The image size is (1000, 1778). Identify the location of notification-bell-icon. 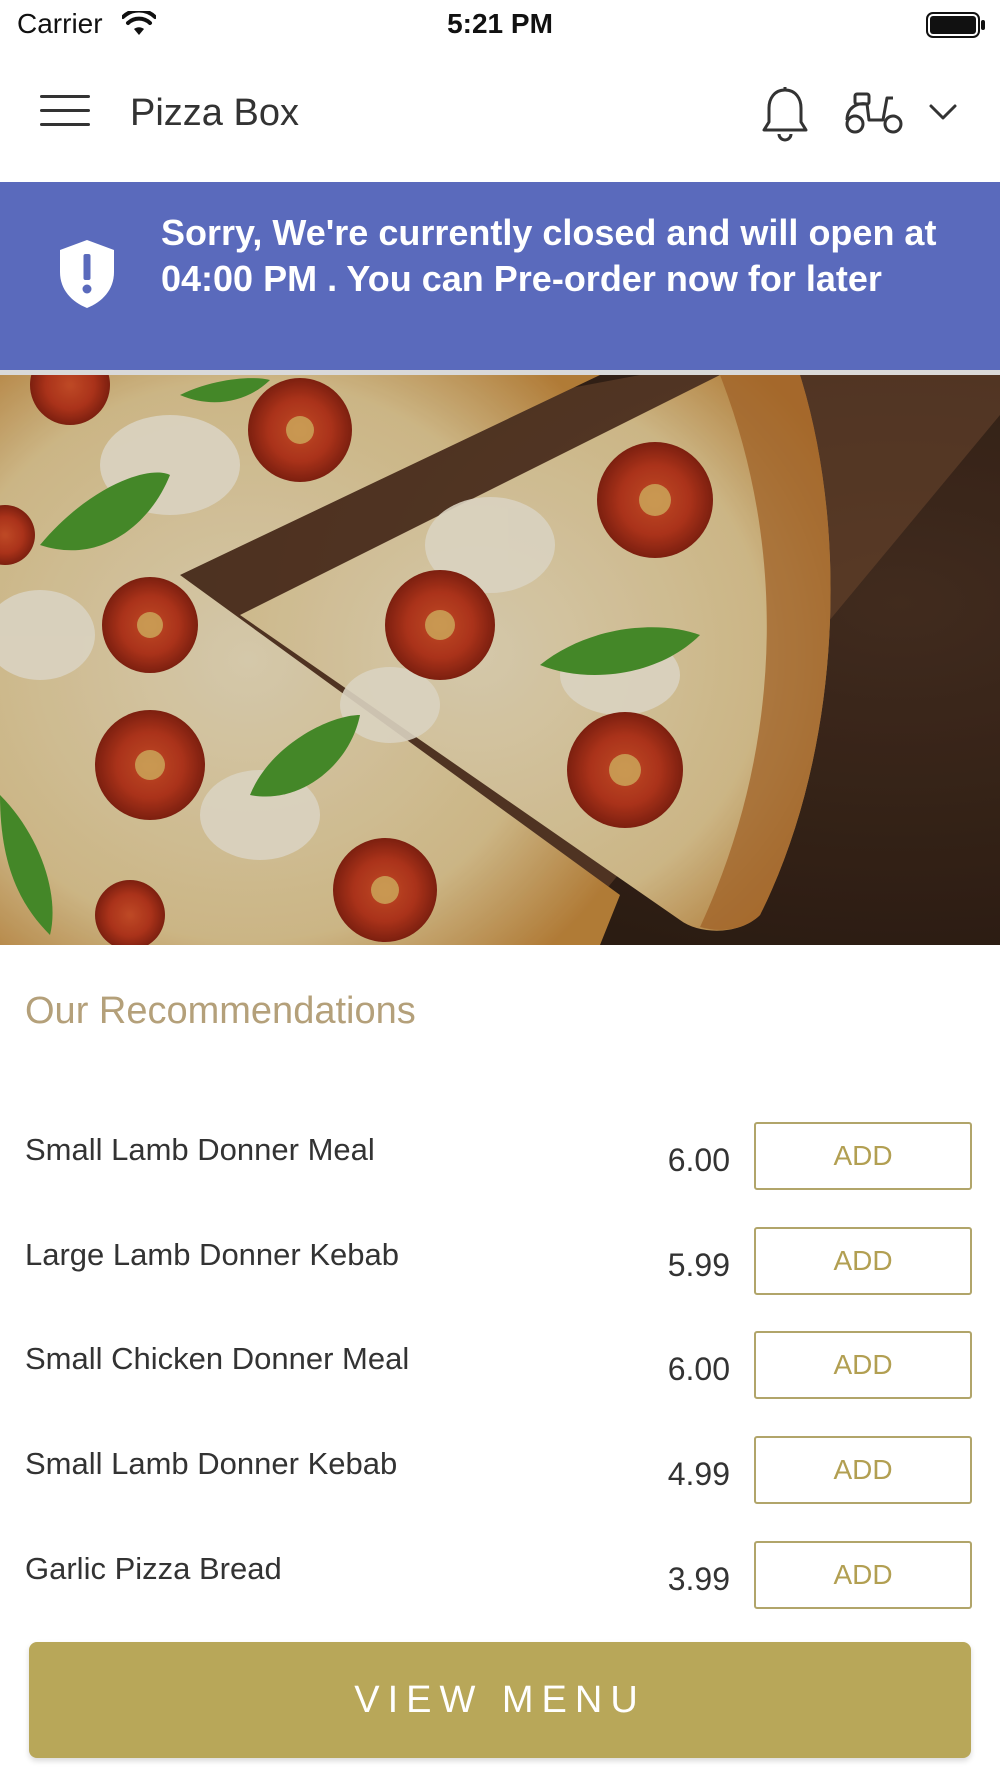
(785, 116).